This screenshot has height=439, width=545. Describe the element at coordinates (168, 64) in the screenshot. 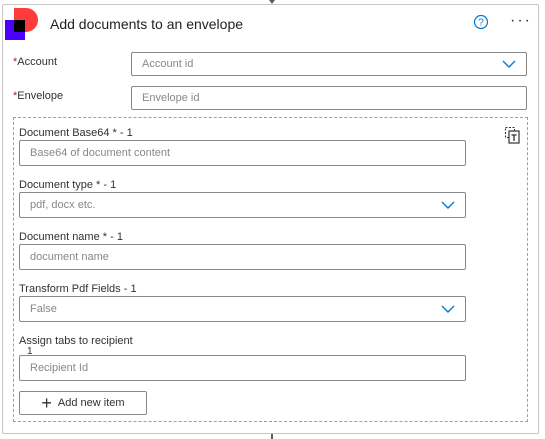

I see `account-placeholder: Account id` at that location.